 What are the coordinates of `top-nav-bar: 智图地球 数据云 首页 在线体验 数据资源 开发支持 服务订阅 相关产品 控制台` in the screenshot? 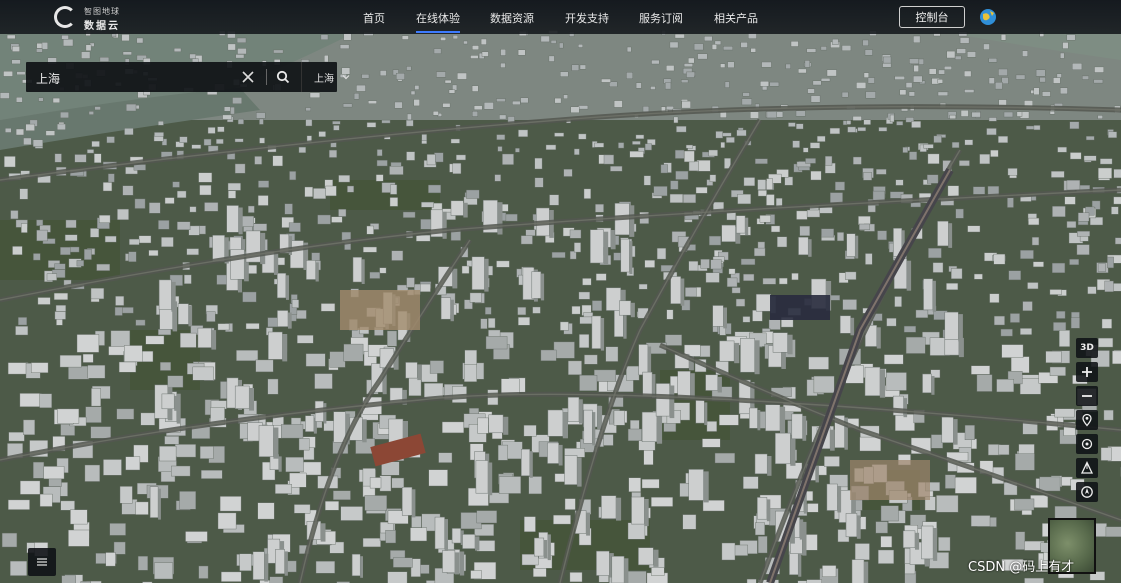 It's located at (560, 17).